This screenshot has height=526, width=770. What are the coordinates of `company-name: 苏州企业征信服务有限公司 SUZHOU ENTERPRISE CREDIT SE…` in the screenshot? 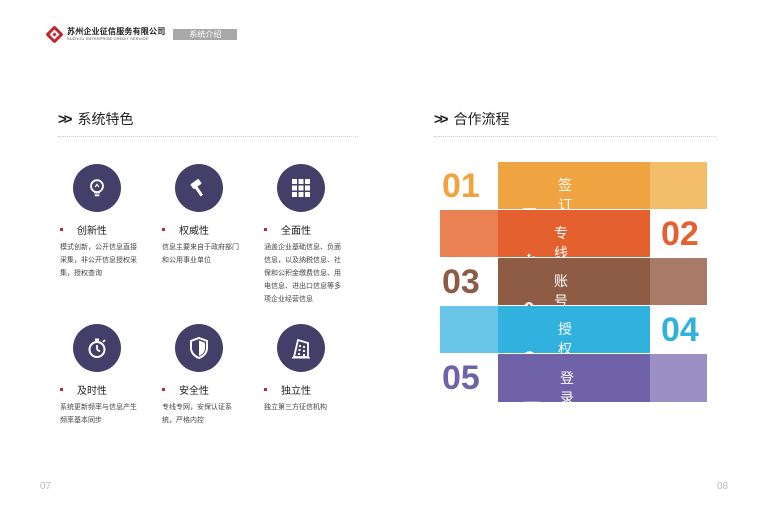 It's located at (116, 33).